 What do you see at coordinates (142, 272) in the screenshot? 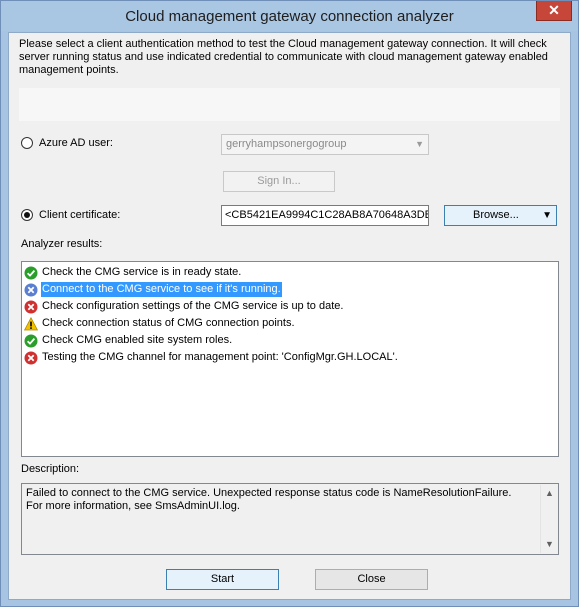
I see `result-text: Check the CMG service is in ready state.` at bounding box center [142, 272].